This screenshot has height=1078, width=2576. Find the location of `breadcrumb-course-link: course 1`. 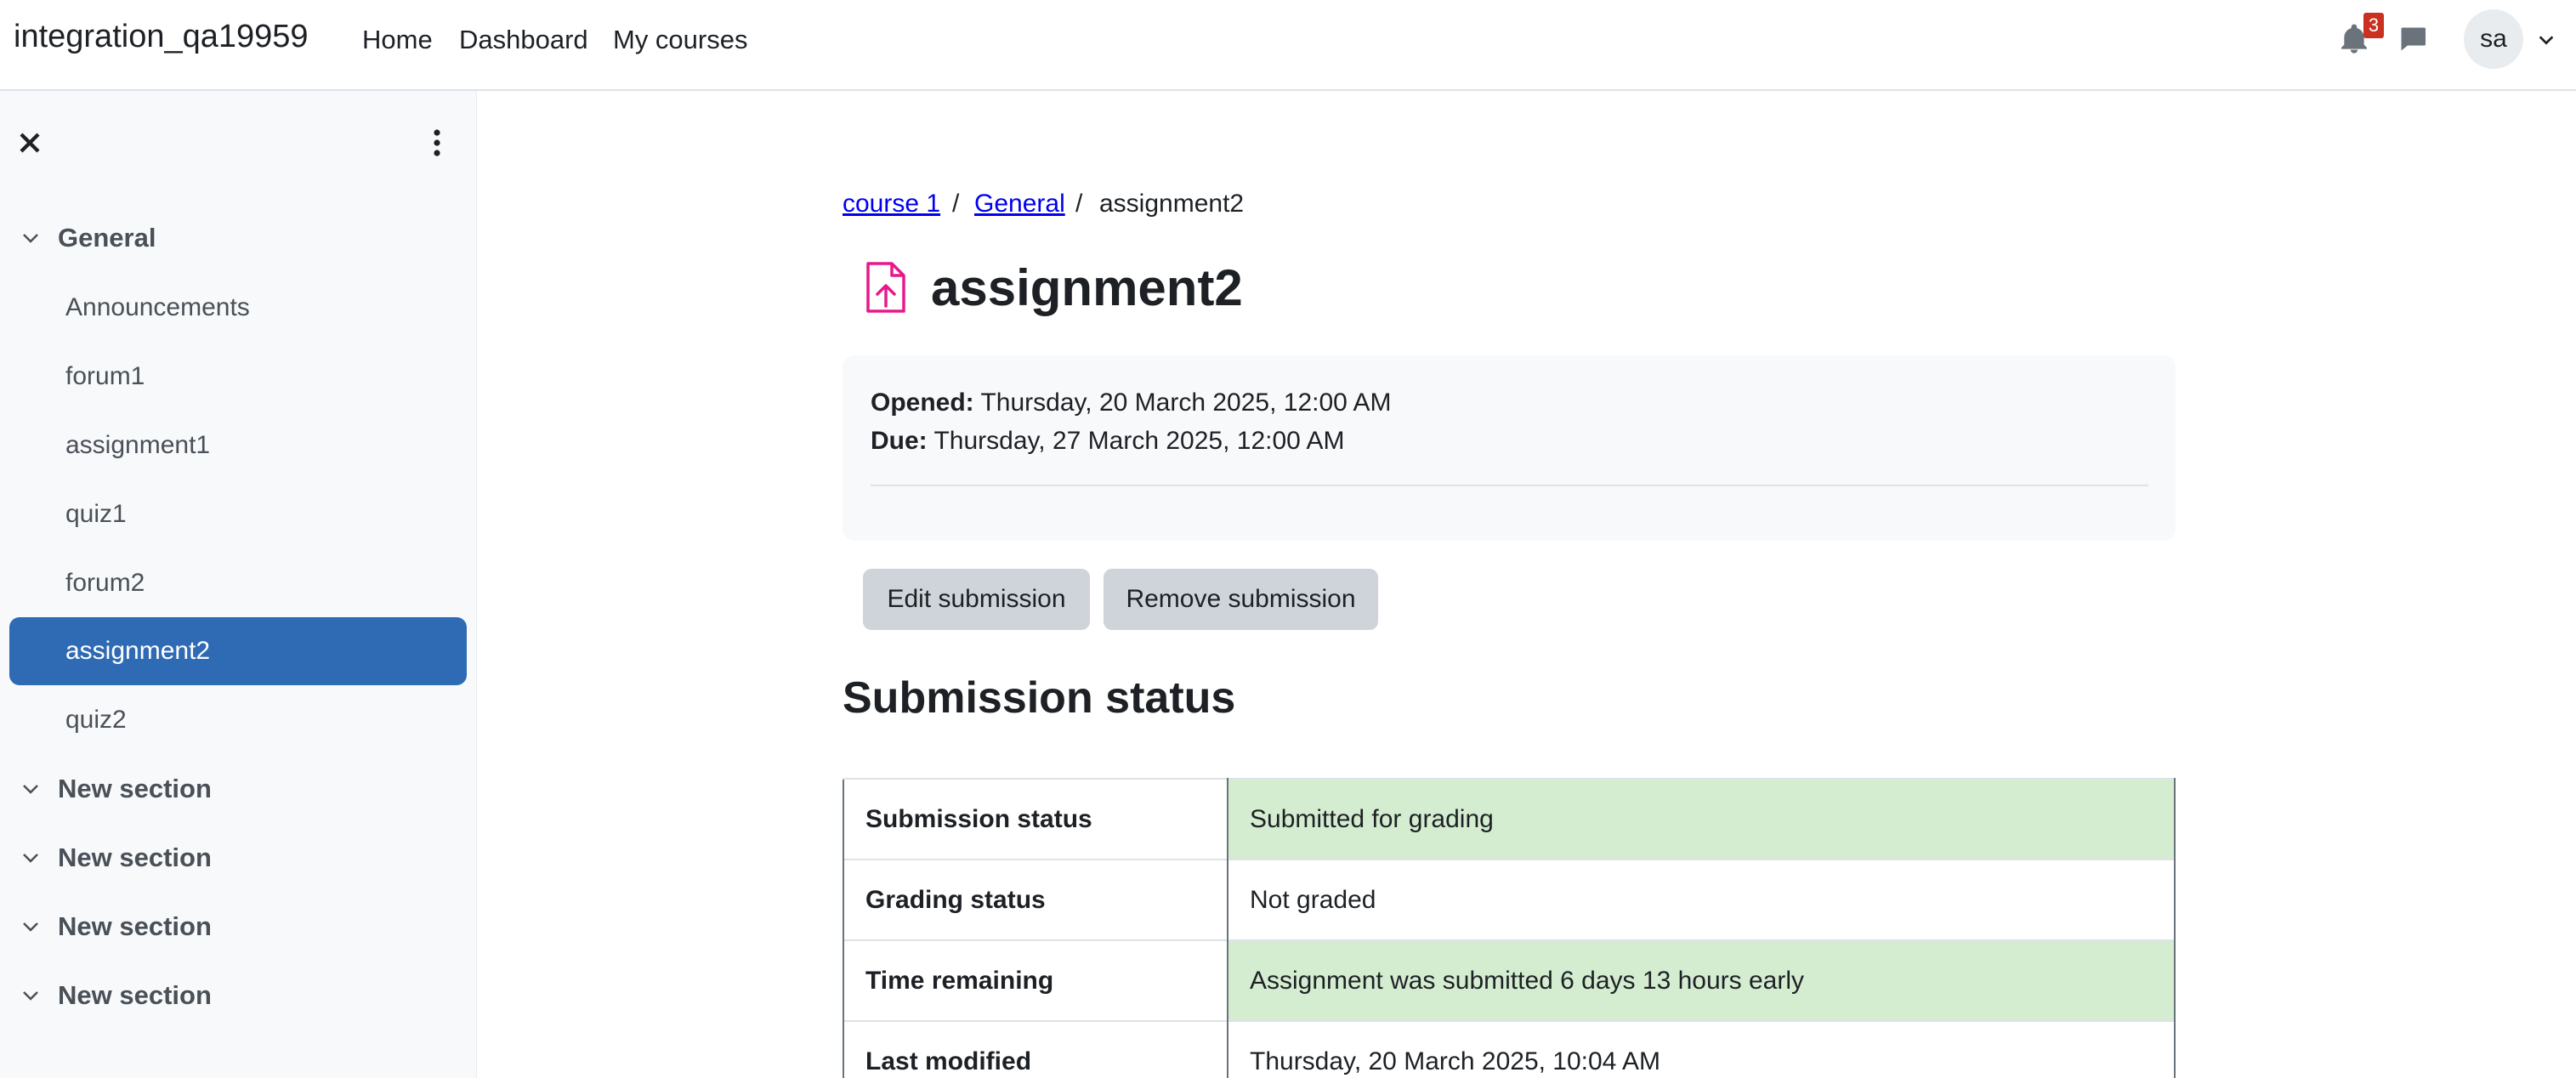

breadcrumb-course-link: course 1 is located at coordinates (892, 204).